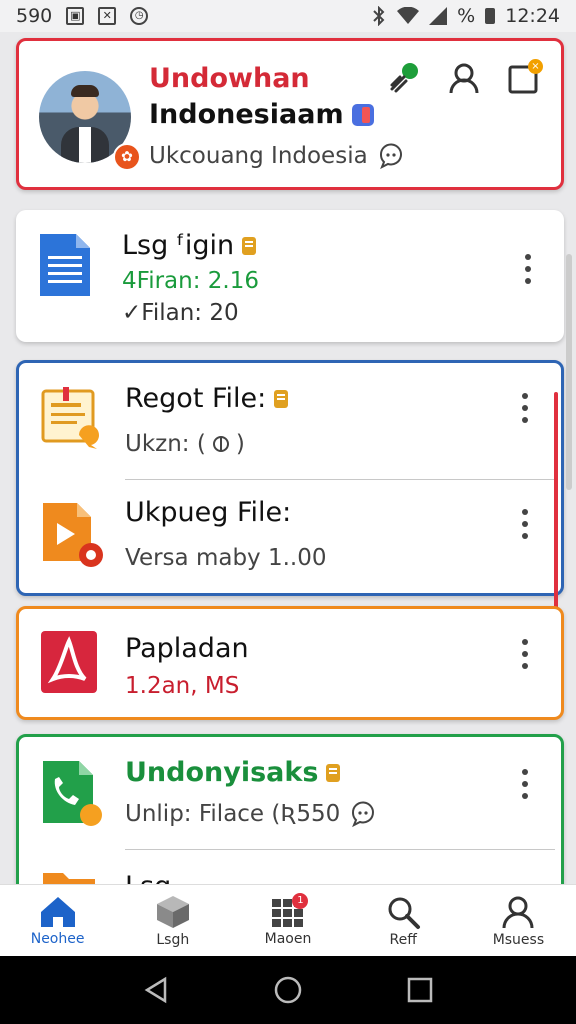 The width and height of the screenshot is (576, 1024). I want to click on notification-button: ×, so click(524, 78).